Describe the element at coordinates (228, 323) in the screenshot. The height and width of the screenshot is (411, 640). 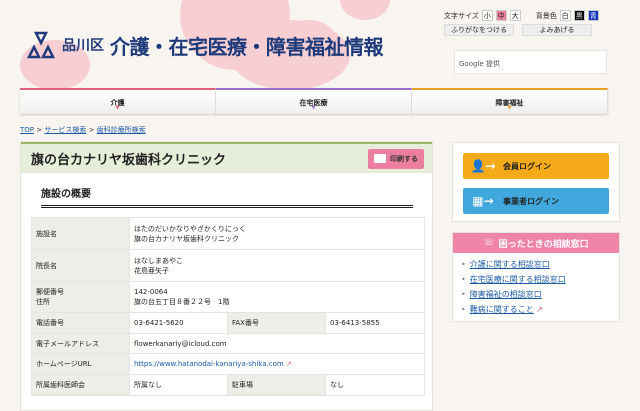
I see `table-row: 電話番号 03-6421-5620 FAX番号 03-6413-5855` at that location.